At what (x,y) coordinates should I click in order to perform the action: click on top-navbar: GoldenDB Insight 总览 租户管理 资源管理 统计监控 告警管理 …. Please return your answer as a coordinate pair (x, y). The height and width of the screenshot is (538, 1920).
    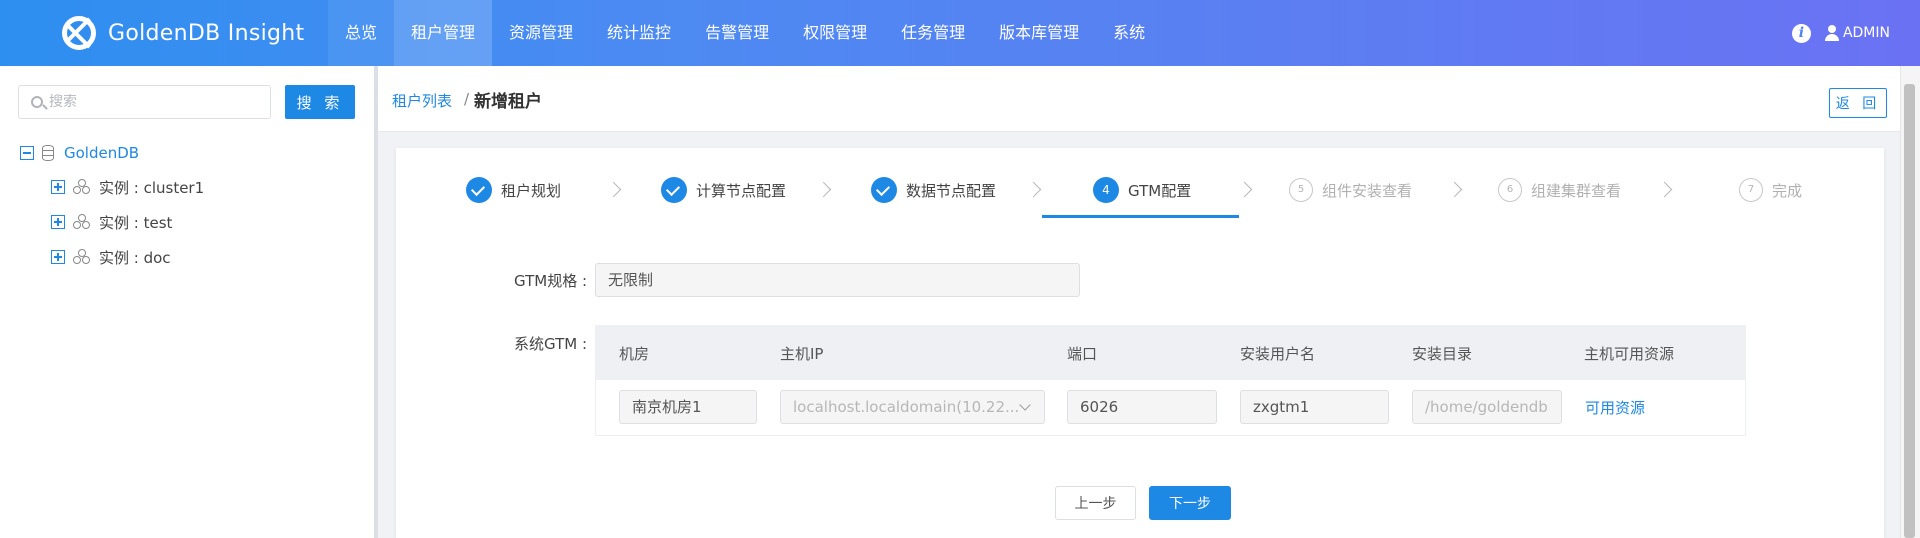
    Looking at the image, I should click on (960, 33).